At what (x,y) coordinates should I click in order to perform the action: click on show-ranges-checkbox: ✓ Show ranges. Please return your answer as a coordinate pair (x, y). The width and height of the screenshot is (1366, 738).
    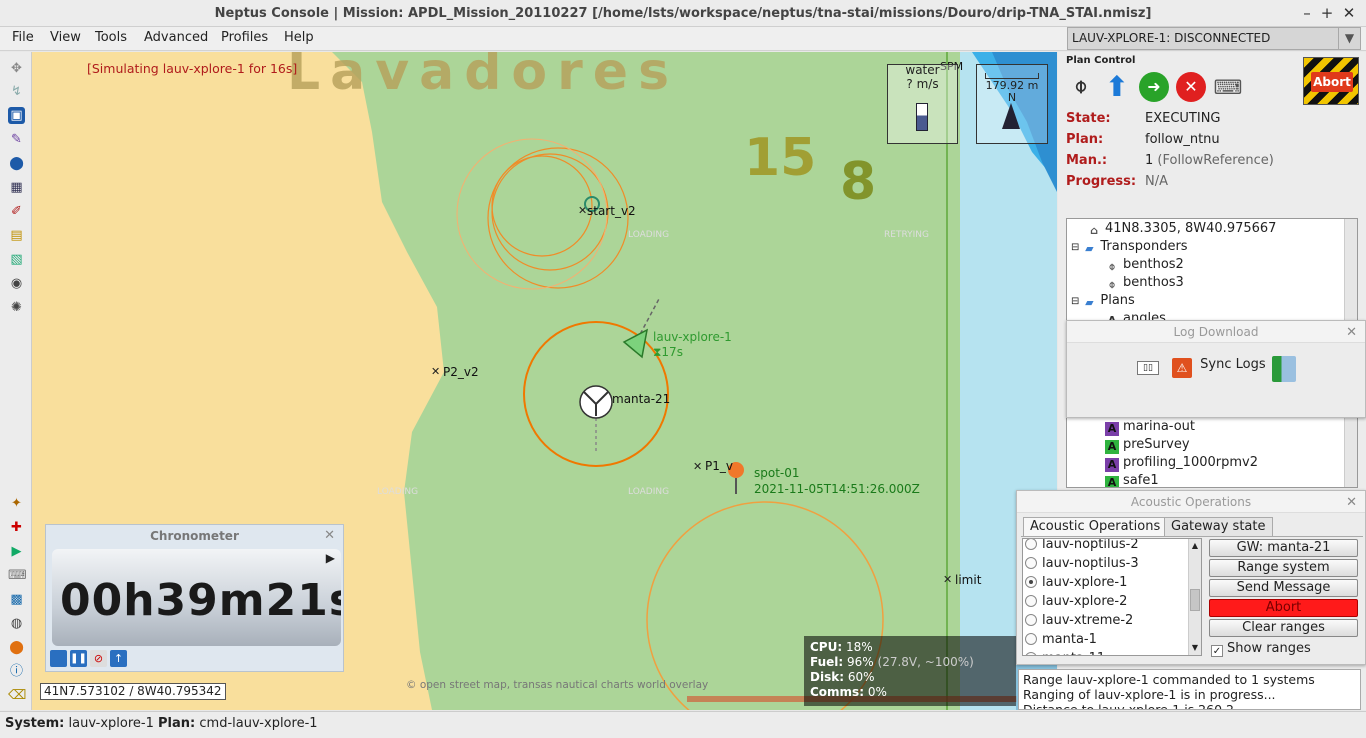
    Looking at the image, I should click on (1261, 649).